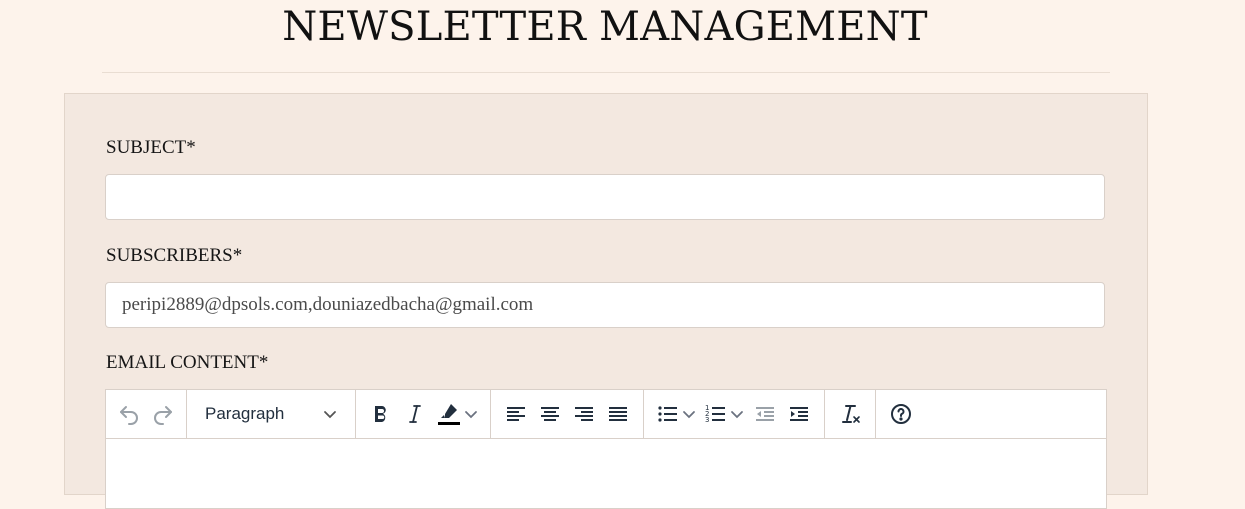  Describe the element at coordinates (605, 305) in the screenshot. I see `subscribers-input` at that location.